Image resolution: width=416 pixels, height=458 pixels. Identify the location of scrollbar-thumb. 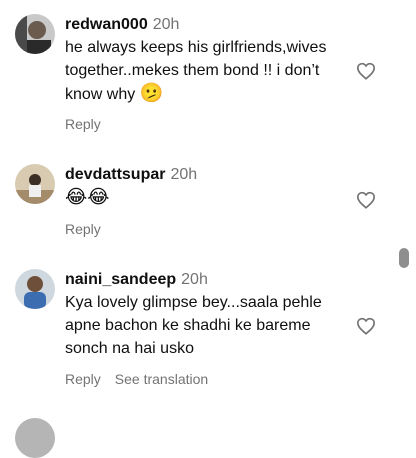
(404, 258).